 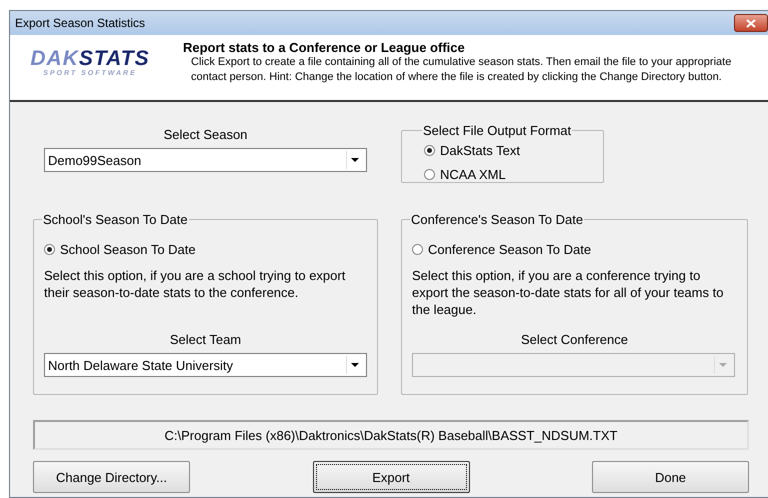 I want to click on header-title: Report stats to a Conference or League office, so click(x=324, y=47).